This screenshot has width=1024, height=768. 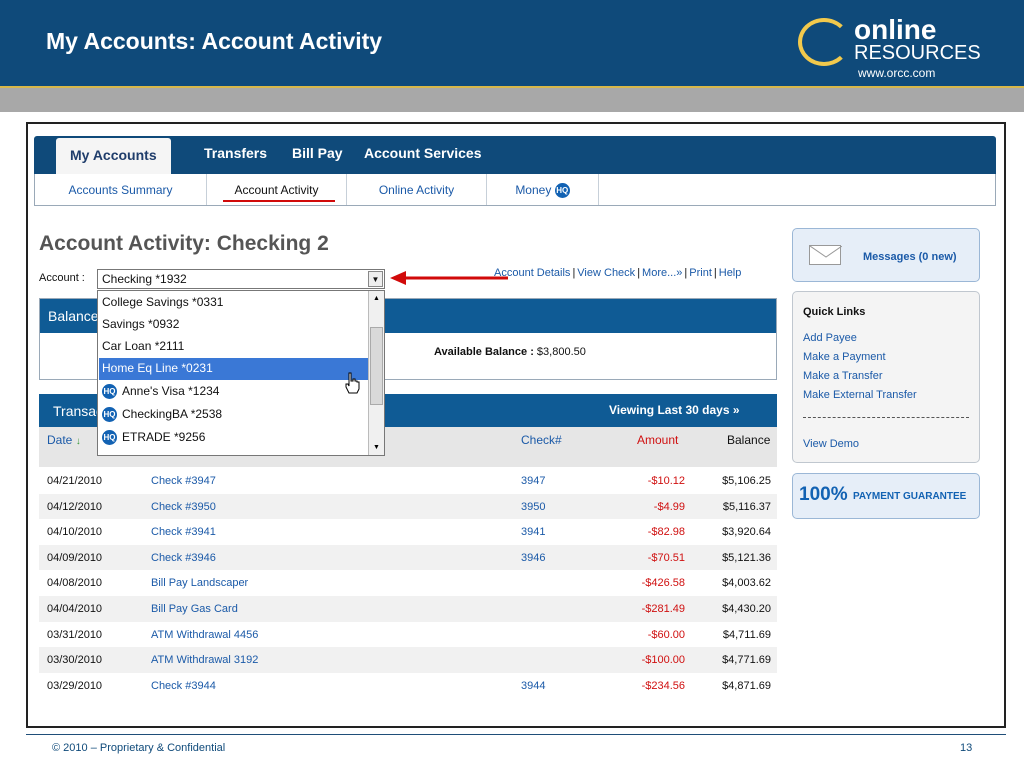 I want to click on dropdown-option: HQ Anne's Visa *1234, so click(x=234, y=392).